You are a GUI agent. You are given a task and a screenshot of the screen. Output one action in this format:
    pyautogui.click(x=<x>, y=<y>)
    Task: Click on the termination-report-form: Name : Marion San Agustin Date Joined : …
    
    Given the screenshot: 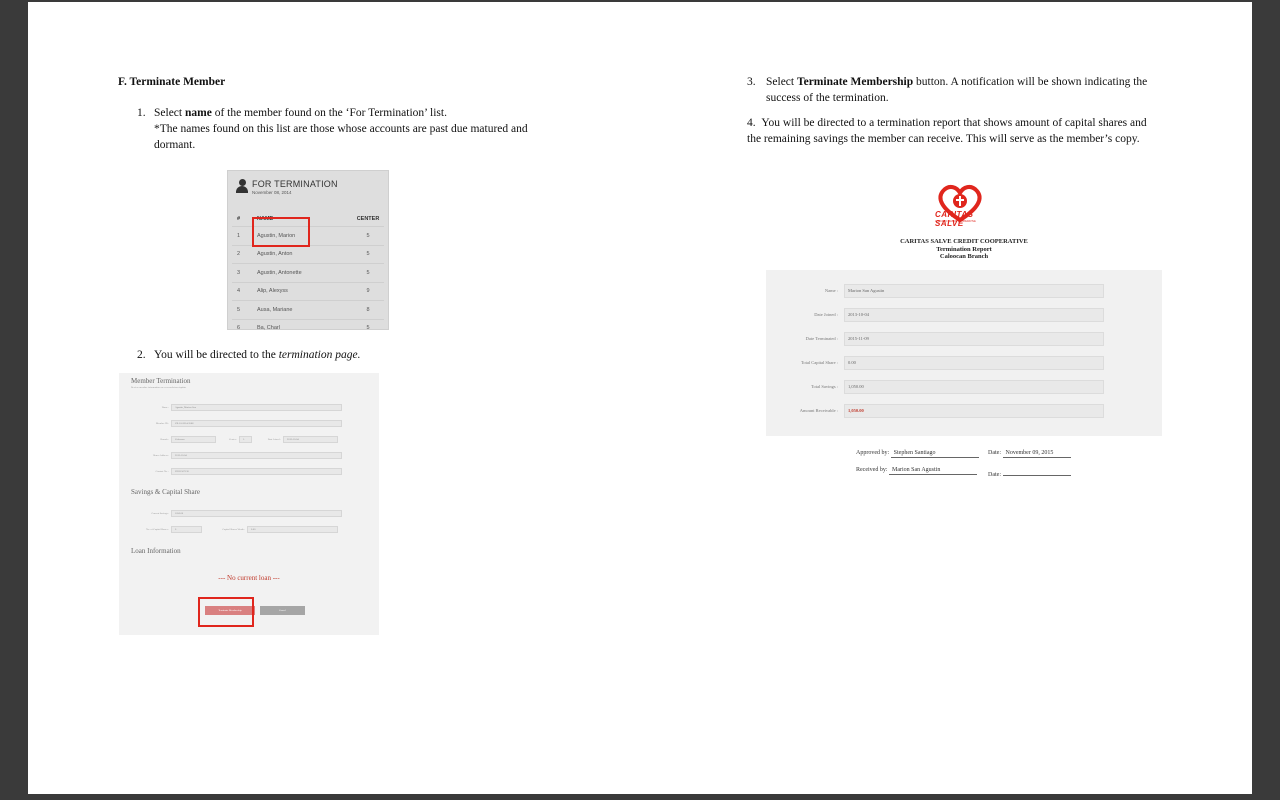 What is the action you would take?
    pyautogui.click(x=964, y=353)
    